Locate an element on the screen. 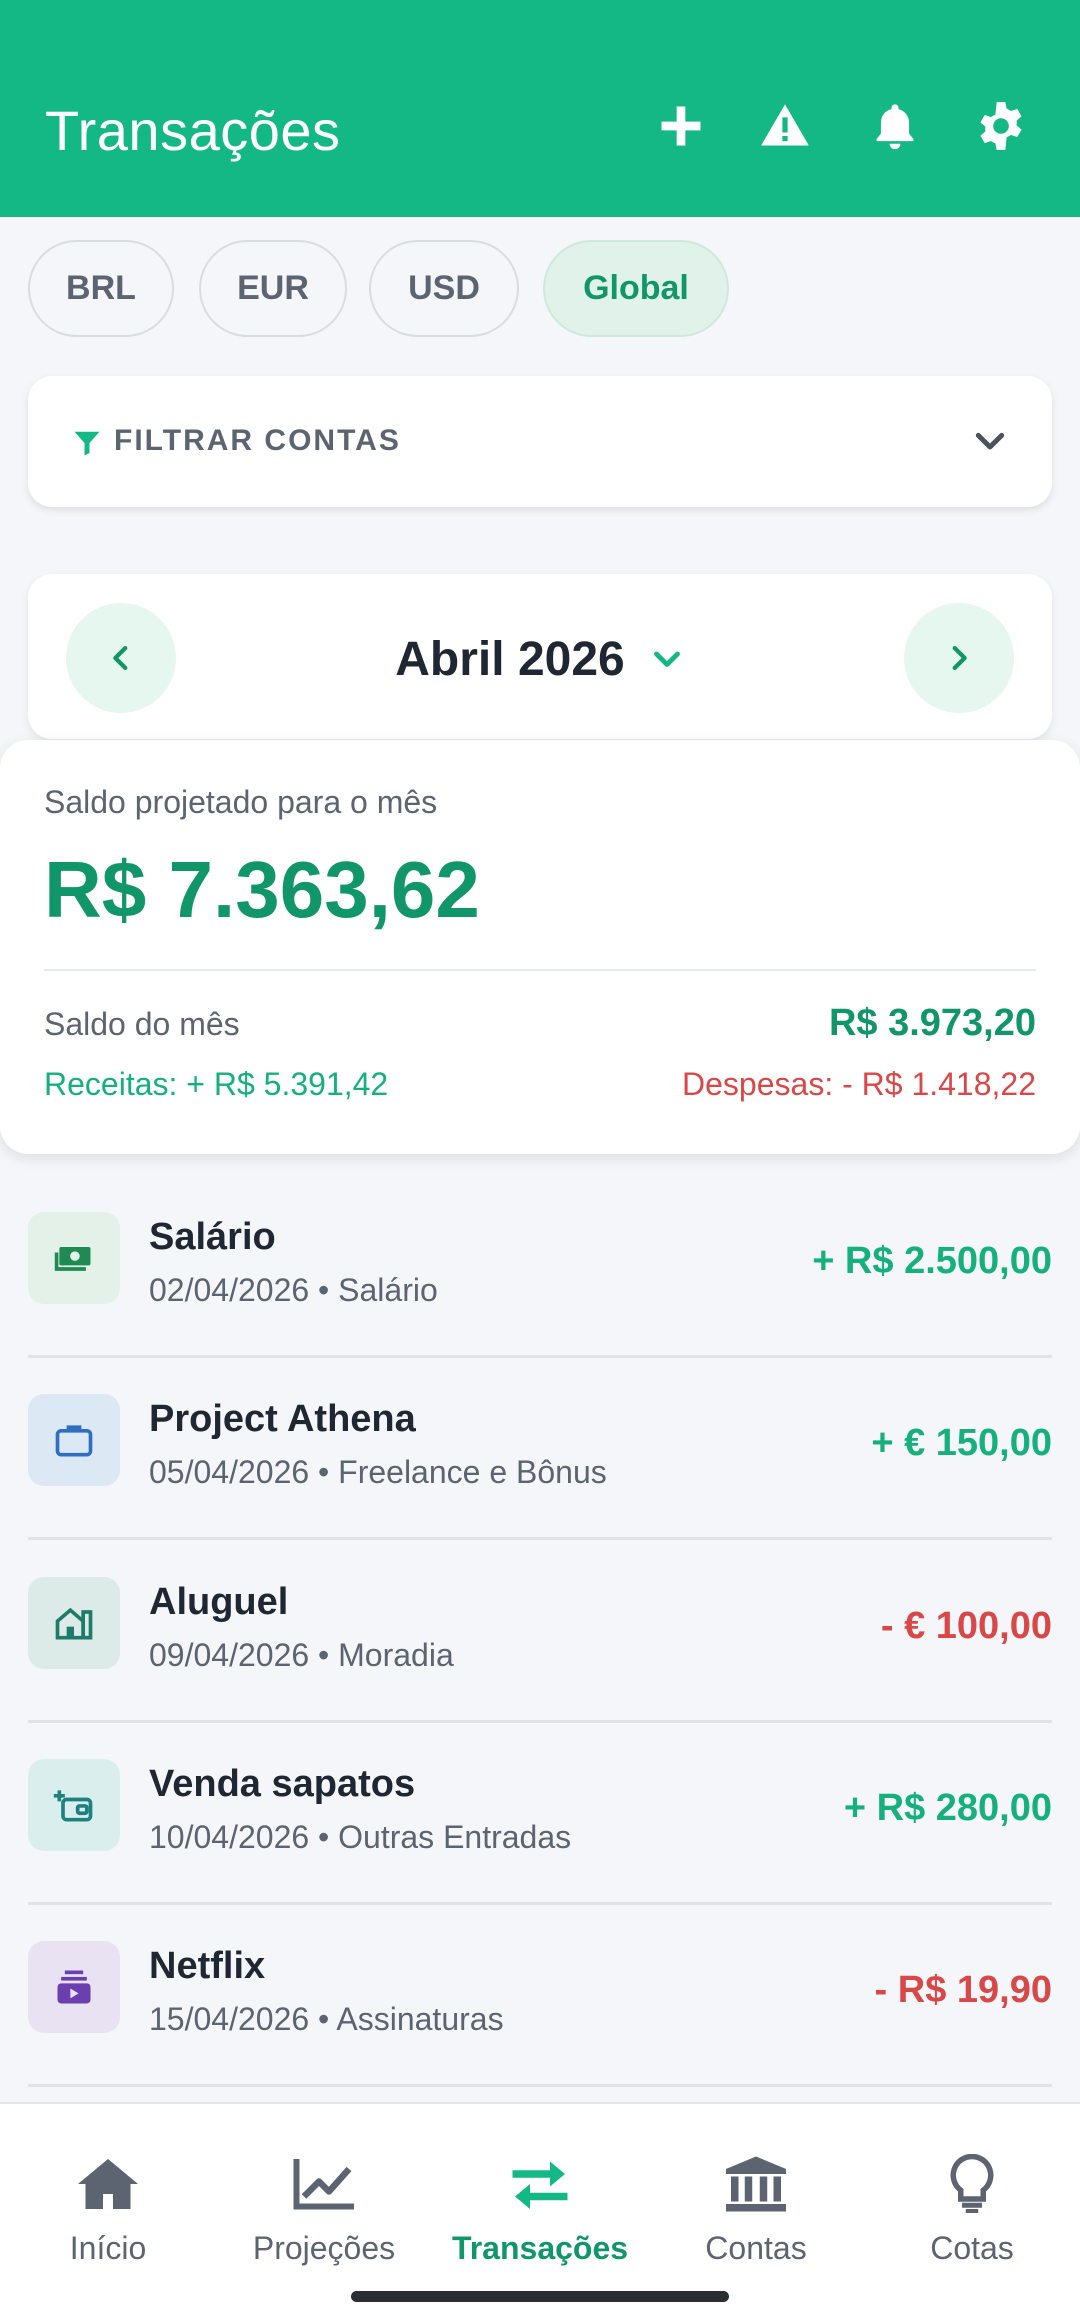  nav-item-cotas: Cotas is located at coordinates (972, 2214).